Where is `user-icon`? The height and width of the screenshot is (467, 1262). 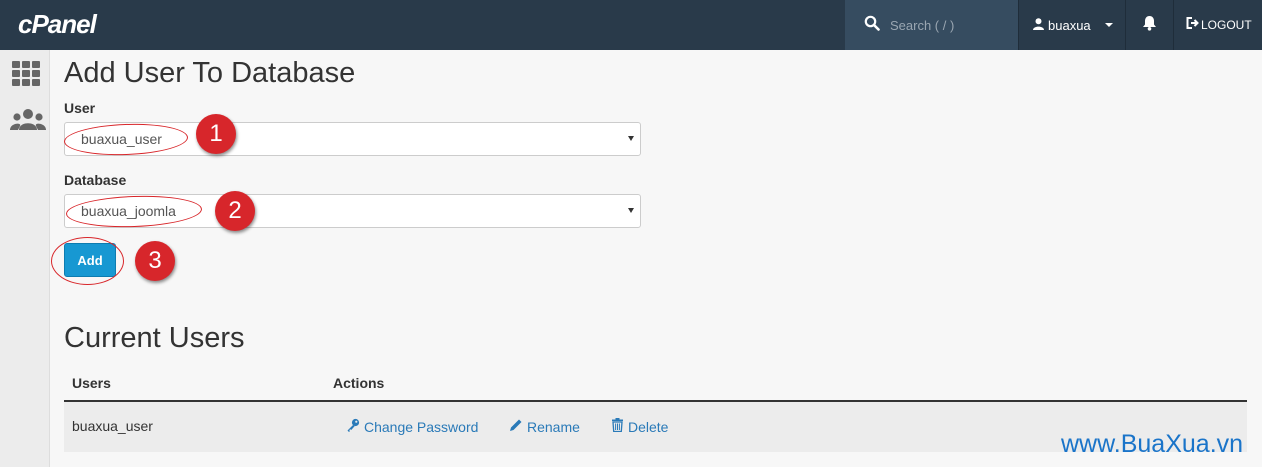
user-icon is located at coordinates (1038, 25).